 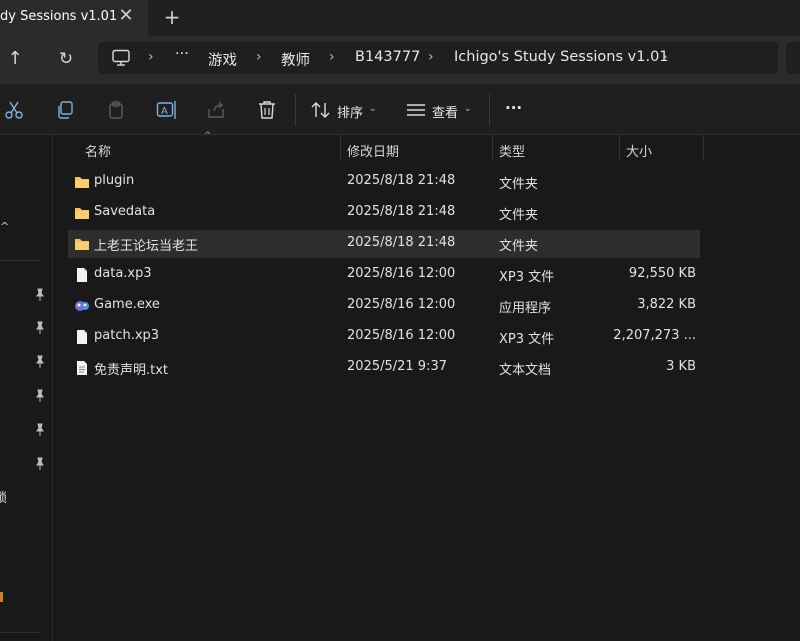 I want to click on tab-active: dy Sessions v1.01 ✕, so click(x=74, y=18).